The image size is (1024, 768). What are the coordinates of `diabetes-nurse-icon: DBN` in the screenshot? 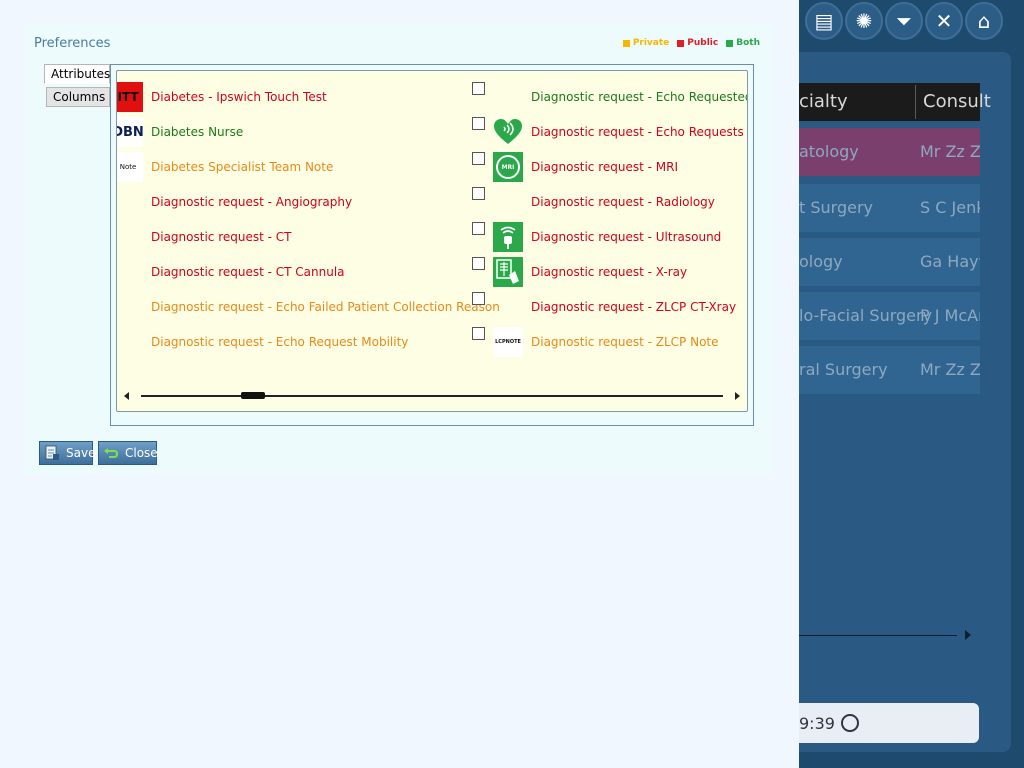 It's located at (130, 132).